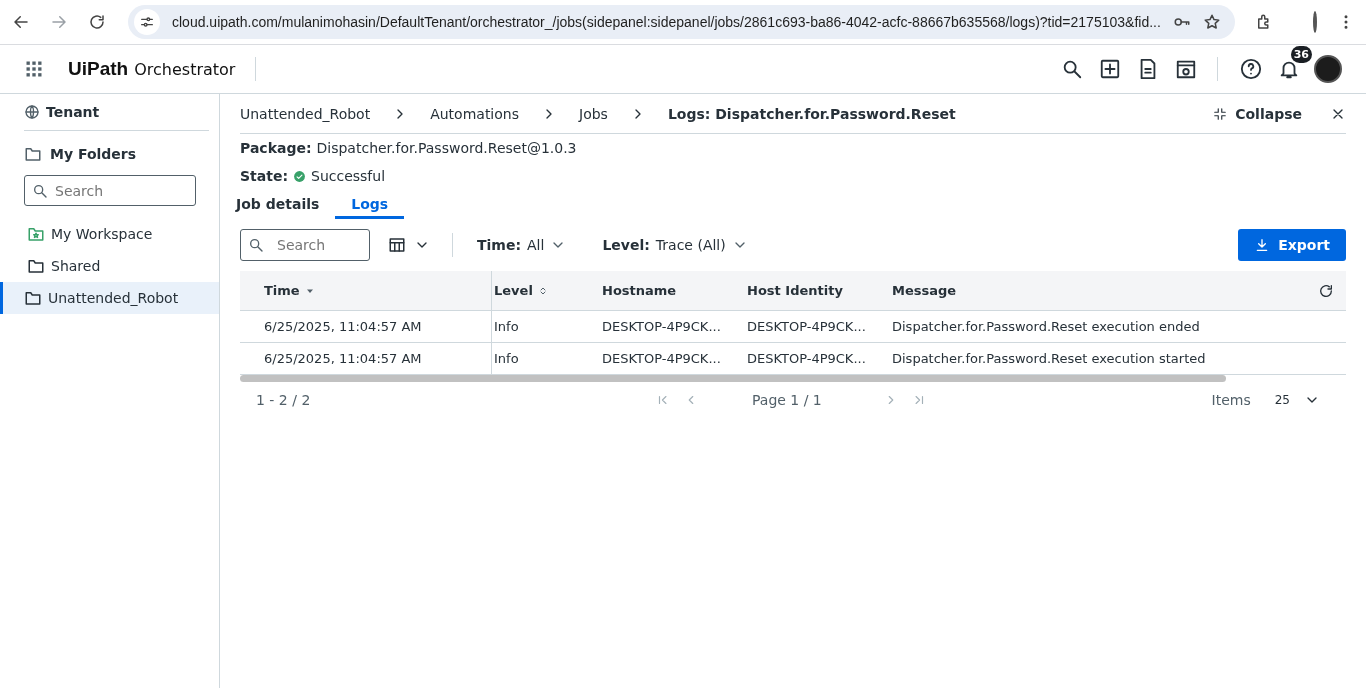 The width and height of the screenshot is (1366, 688). What do you see at coordinates (1301, 54) in the screenshot?
I see `notification-badge: 36` at bounding box center [1301, 54].